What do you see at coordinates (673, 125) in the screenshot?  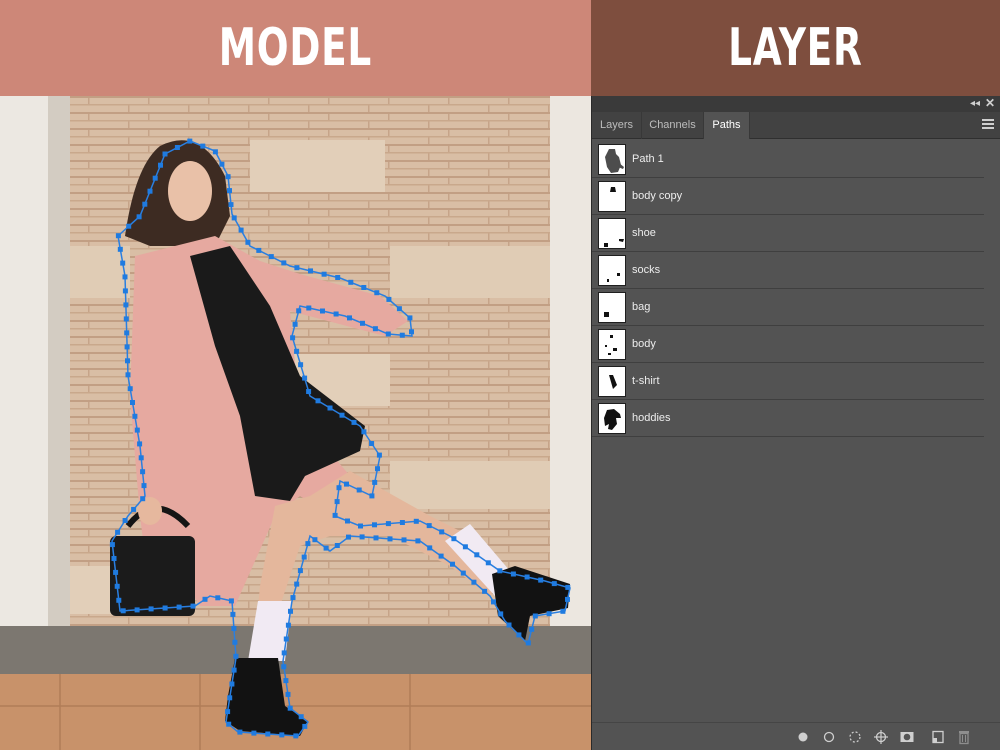 I see `tab-channels: Channels` at bounding box center [673, 125].